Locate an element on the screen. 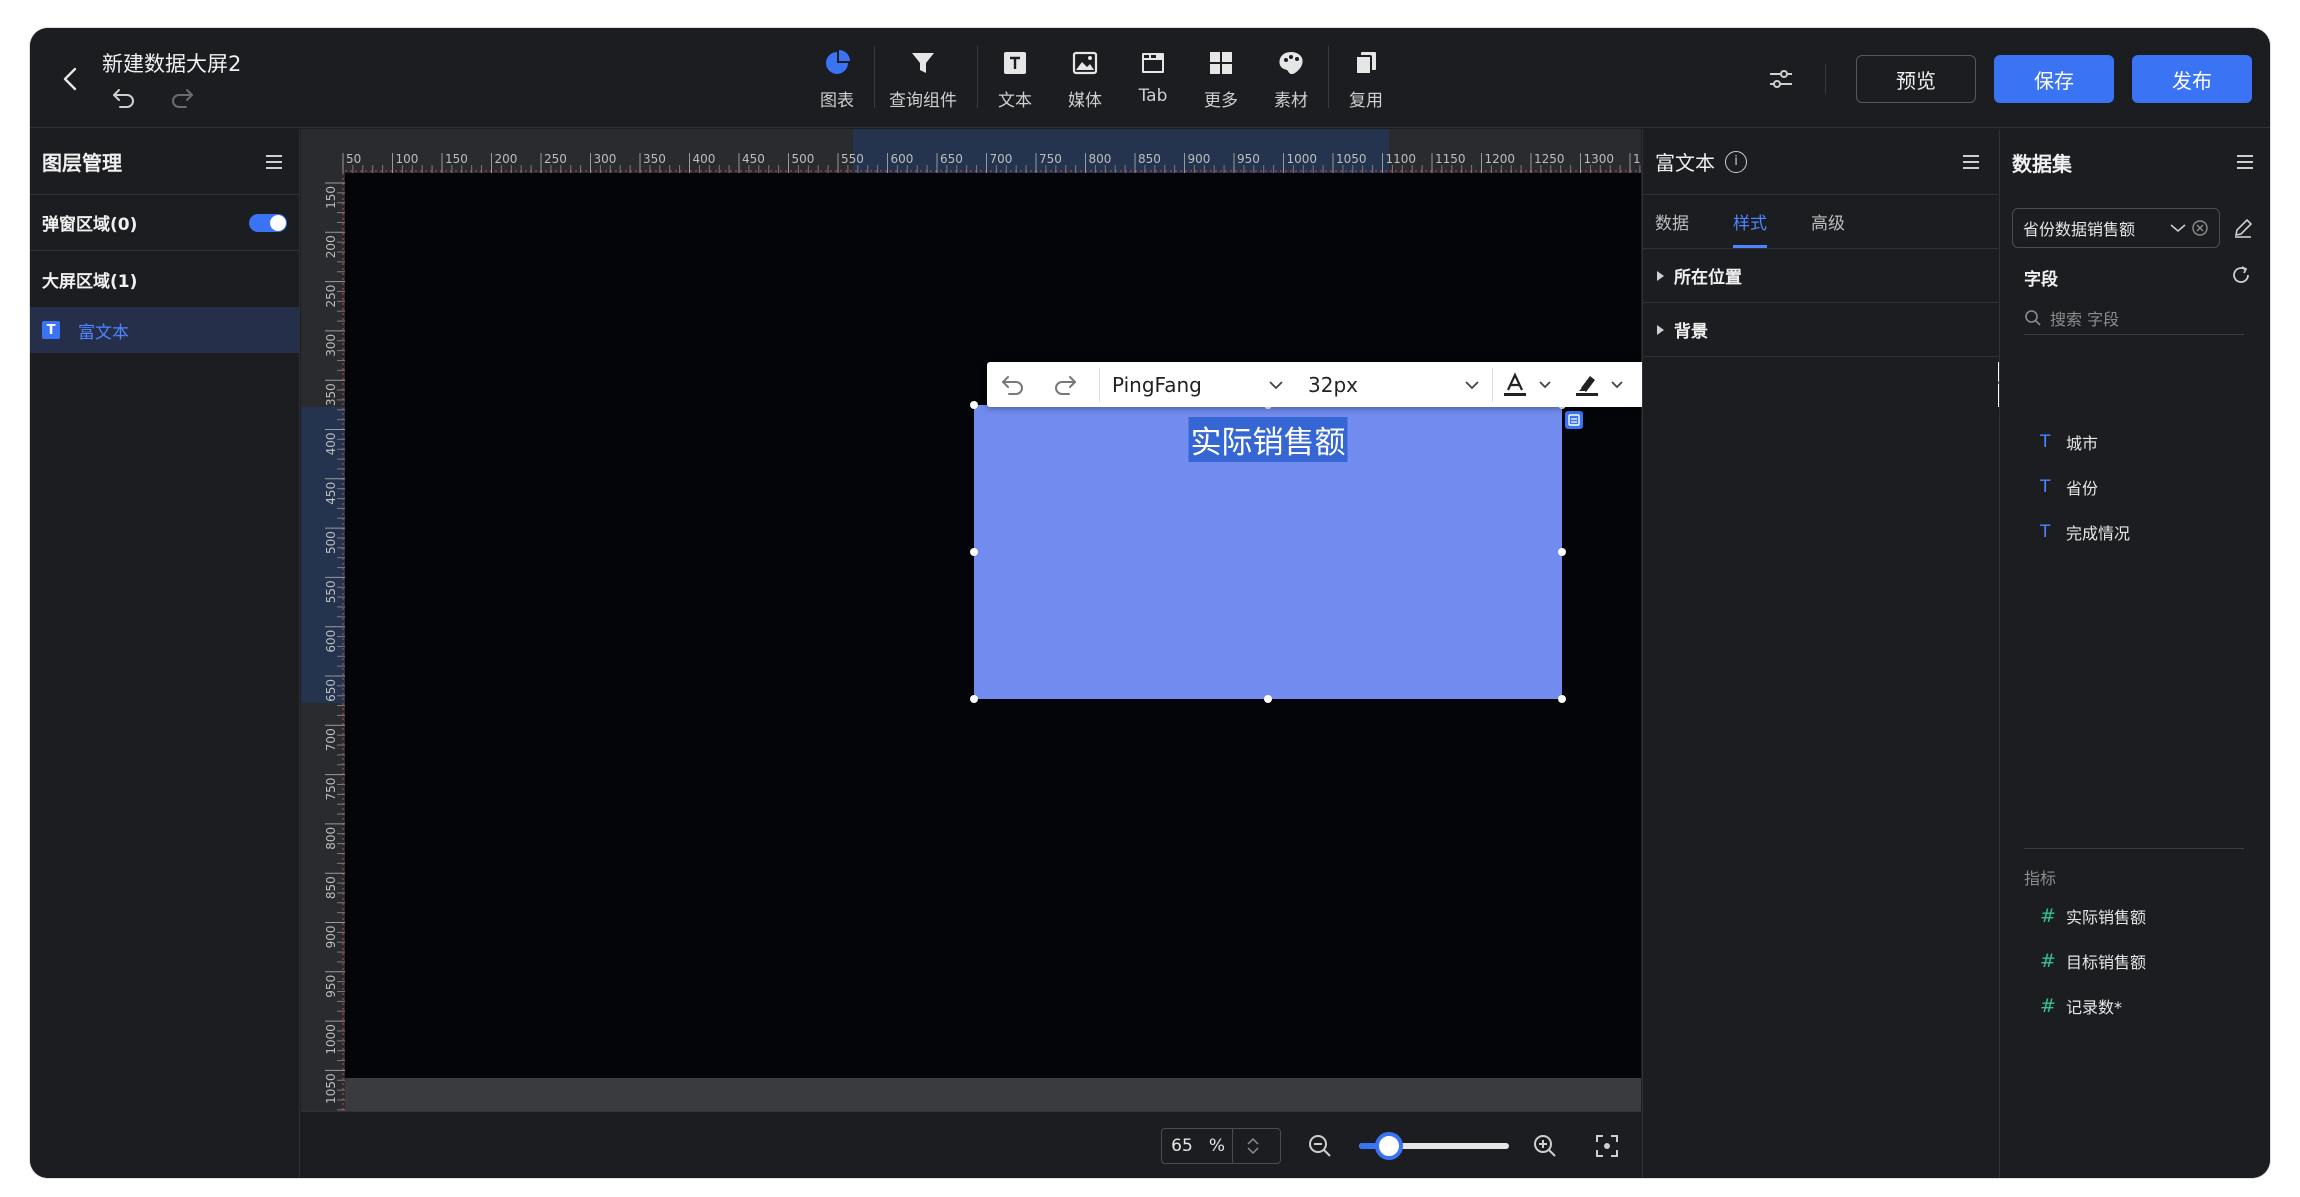  resize-handle-mr is located at coordinates (1562, 552).